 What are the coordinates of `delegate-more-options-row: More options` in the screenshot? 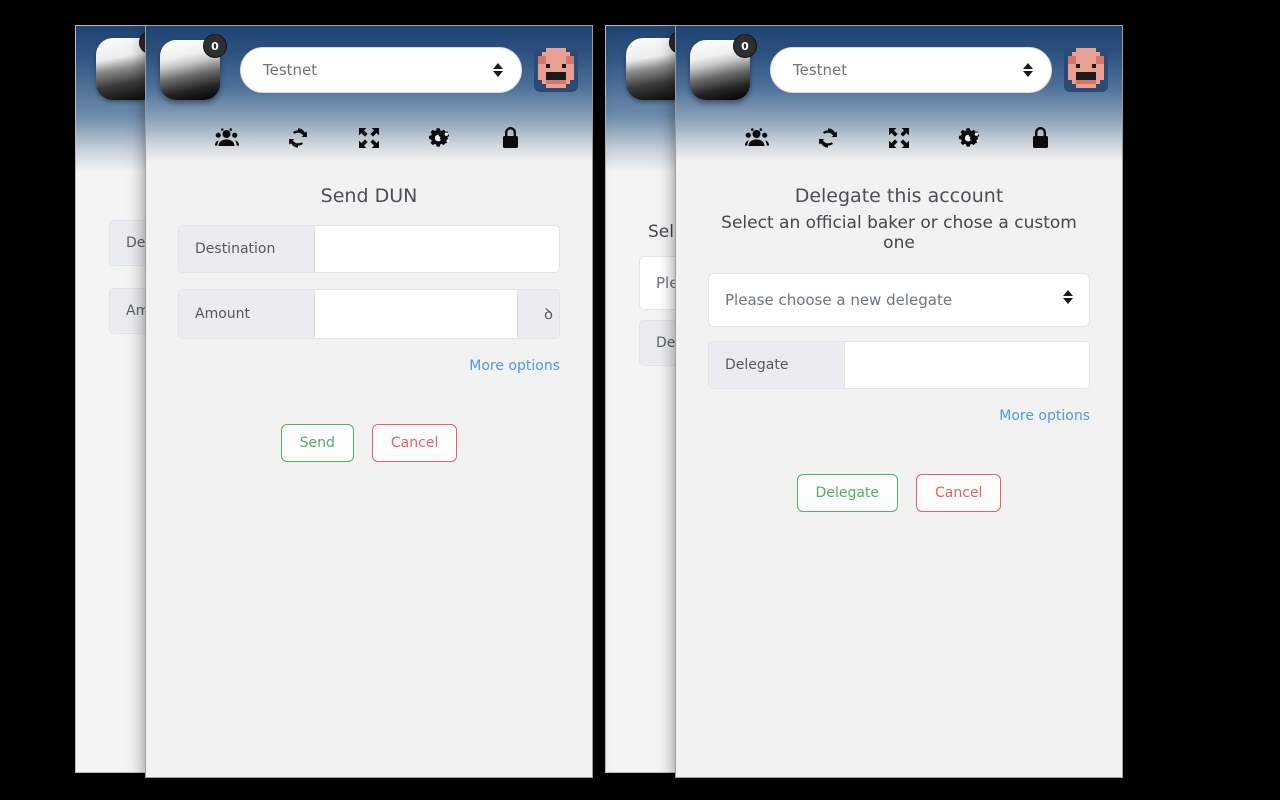 It's located at (899, 414).